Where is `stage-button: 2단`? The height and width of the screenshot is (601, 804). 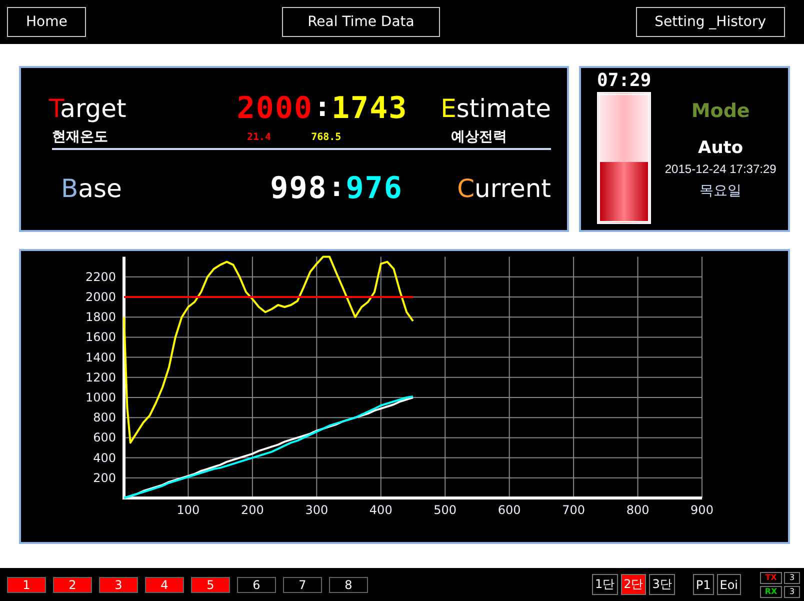 stage-button: 2단 is located at coordinates (633, 584).